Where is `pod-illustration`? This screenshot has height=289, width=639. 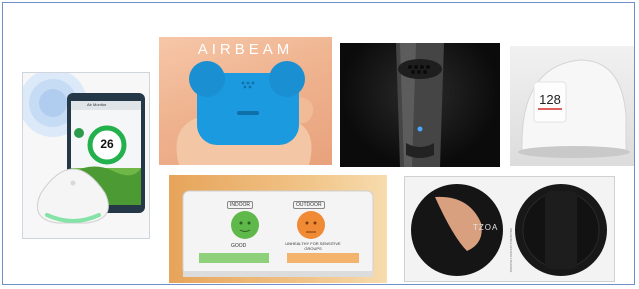 pod-illustration is located at coordinates (574, 108).